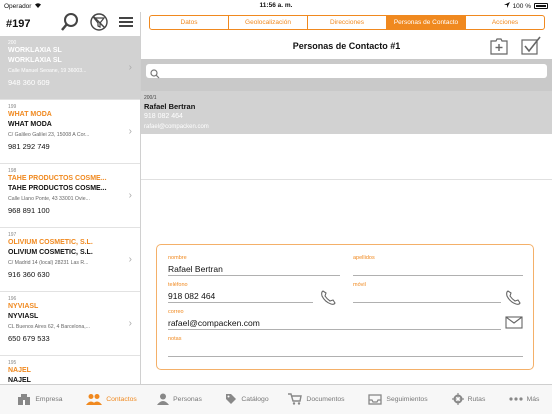 This screenshot has width=552, height=414. Describe the element at coordinates (18, 24) in the screenshot. I see `record-count: #197` at that location.